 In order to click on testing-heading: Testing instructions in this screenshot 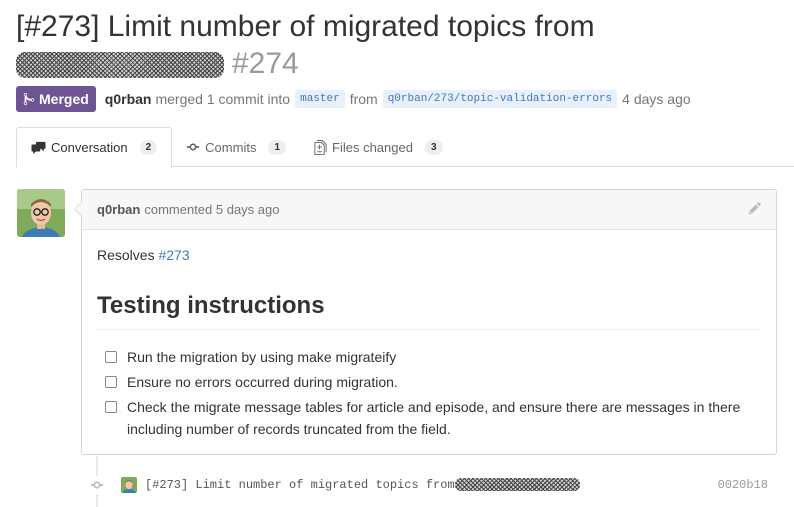, I will do `click(429, 310)`.